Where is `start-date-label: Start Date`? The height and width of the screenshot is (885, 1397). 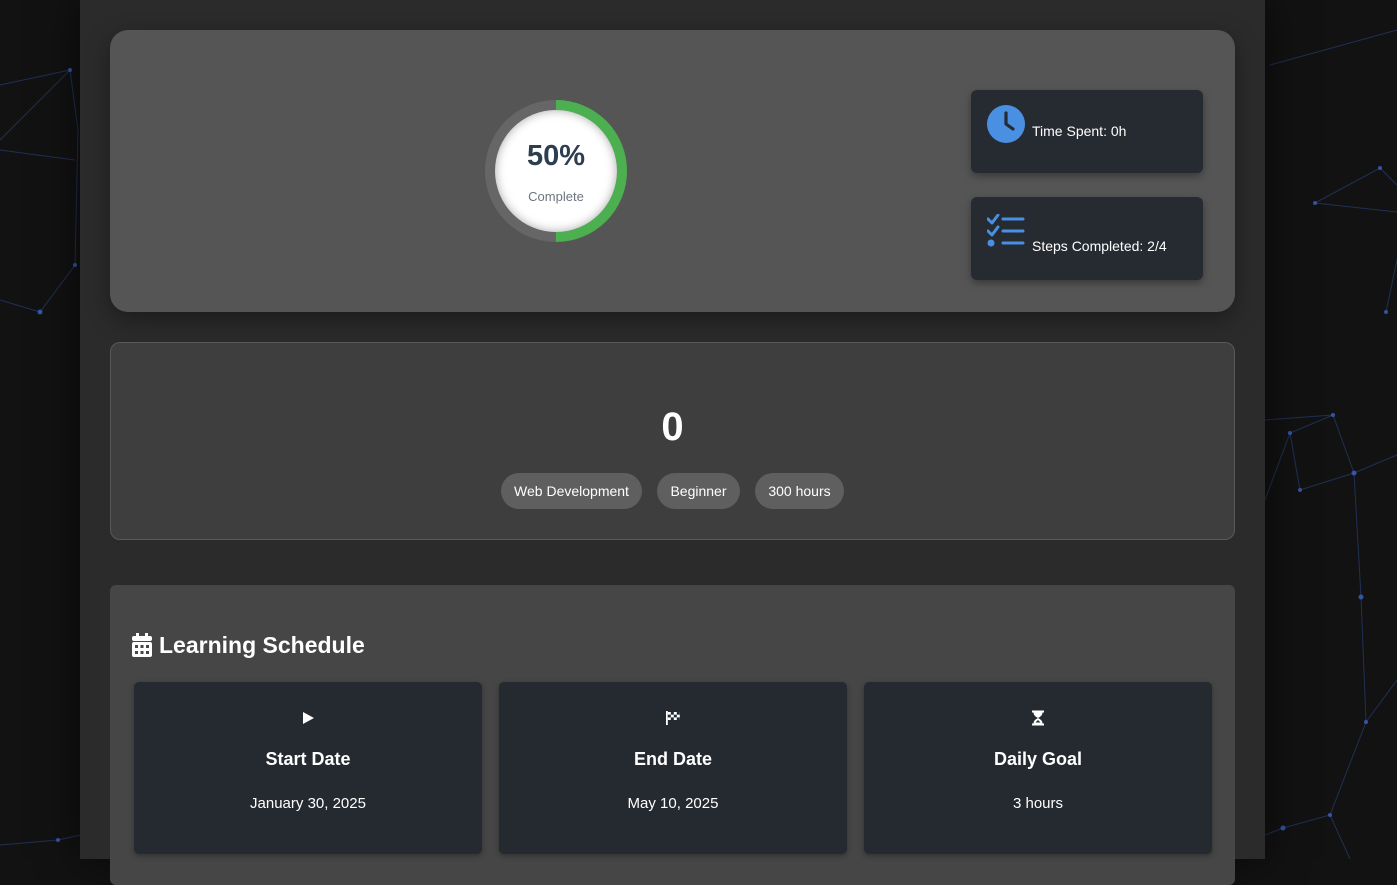 start-date-label: Start Date is located at coordinates (308, 759).